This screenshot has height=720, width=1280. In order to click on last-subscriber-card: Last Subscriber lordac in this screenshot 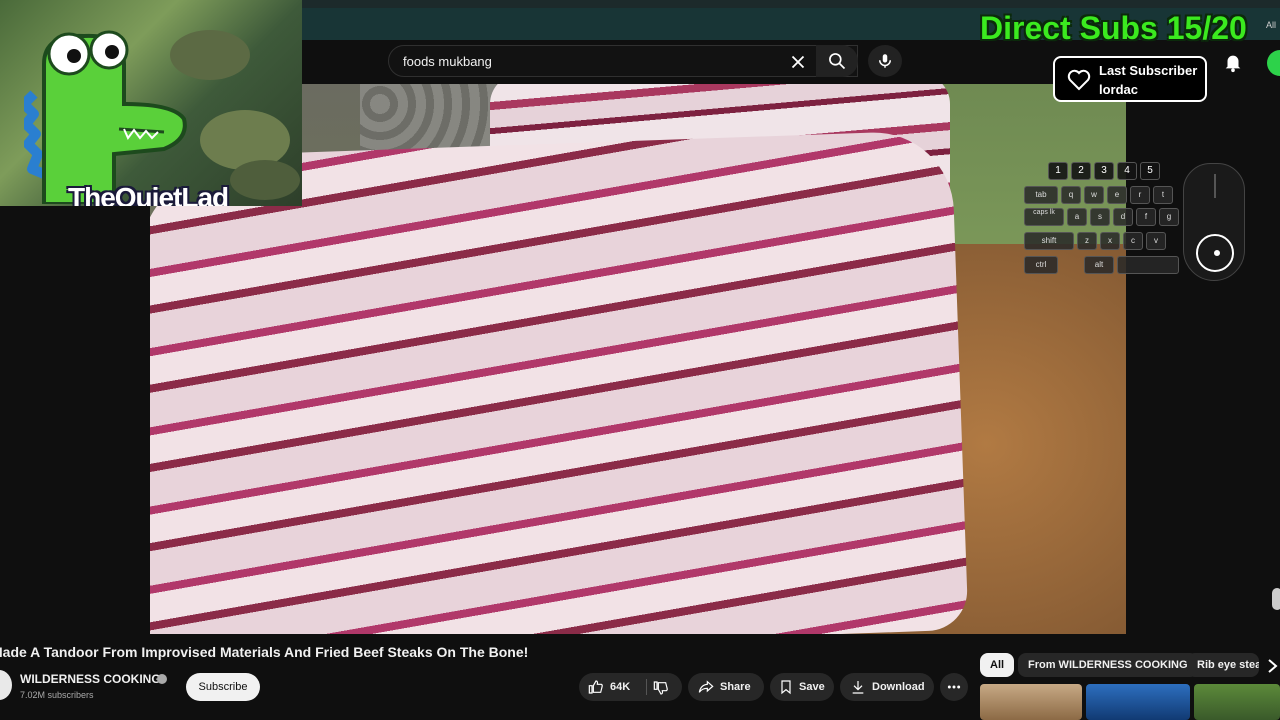, I will do `click(1130, 79)`.